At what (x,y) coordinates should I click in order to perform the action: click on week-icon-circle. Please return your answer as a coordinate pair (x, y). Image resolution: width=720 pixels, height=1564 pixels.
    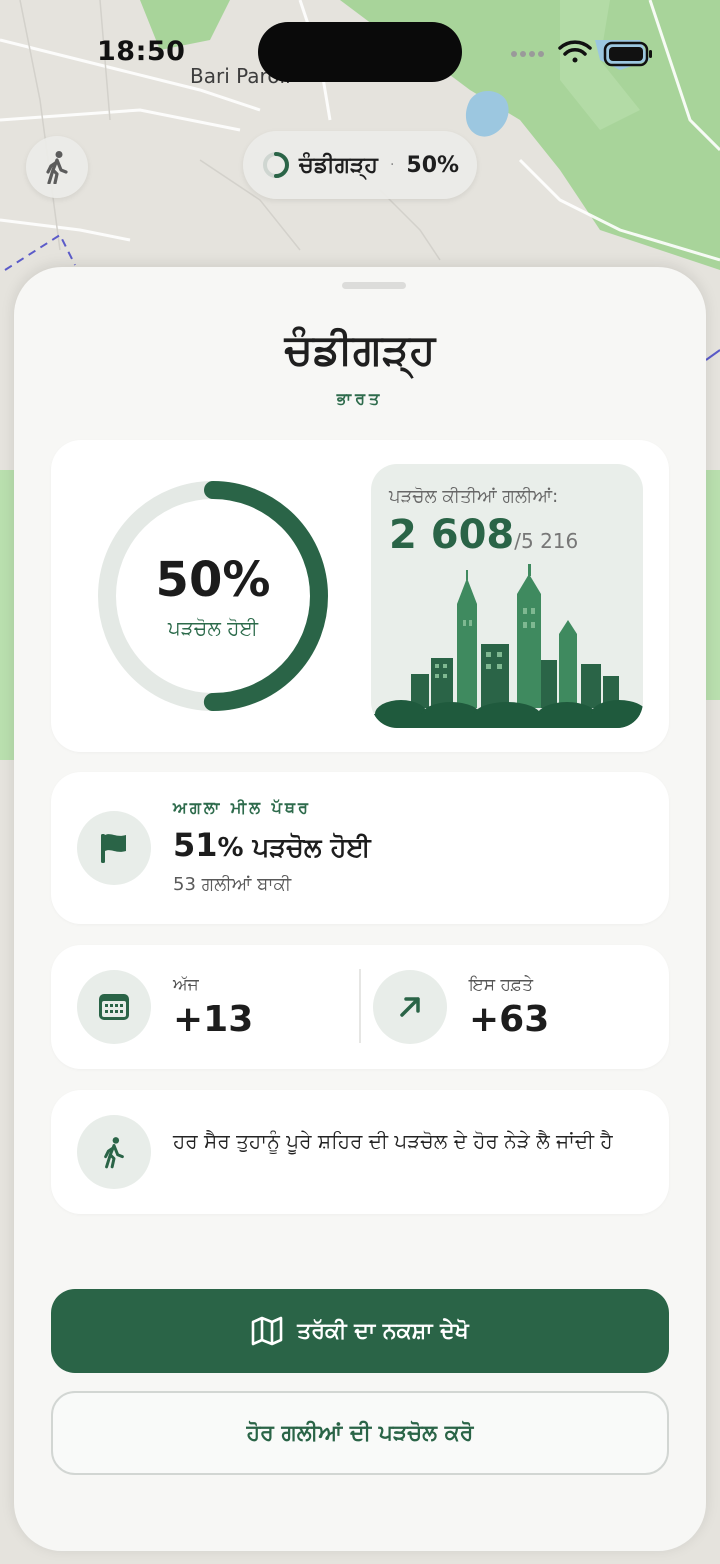
    Looking at the image, I should click on (410, 1007).